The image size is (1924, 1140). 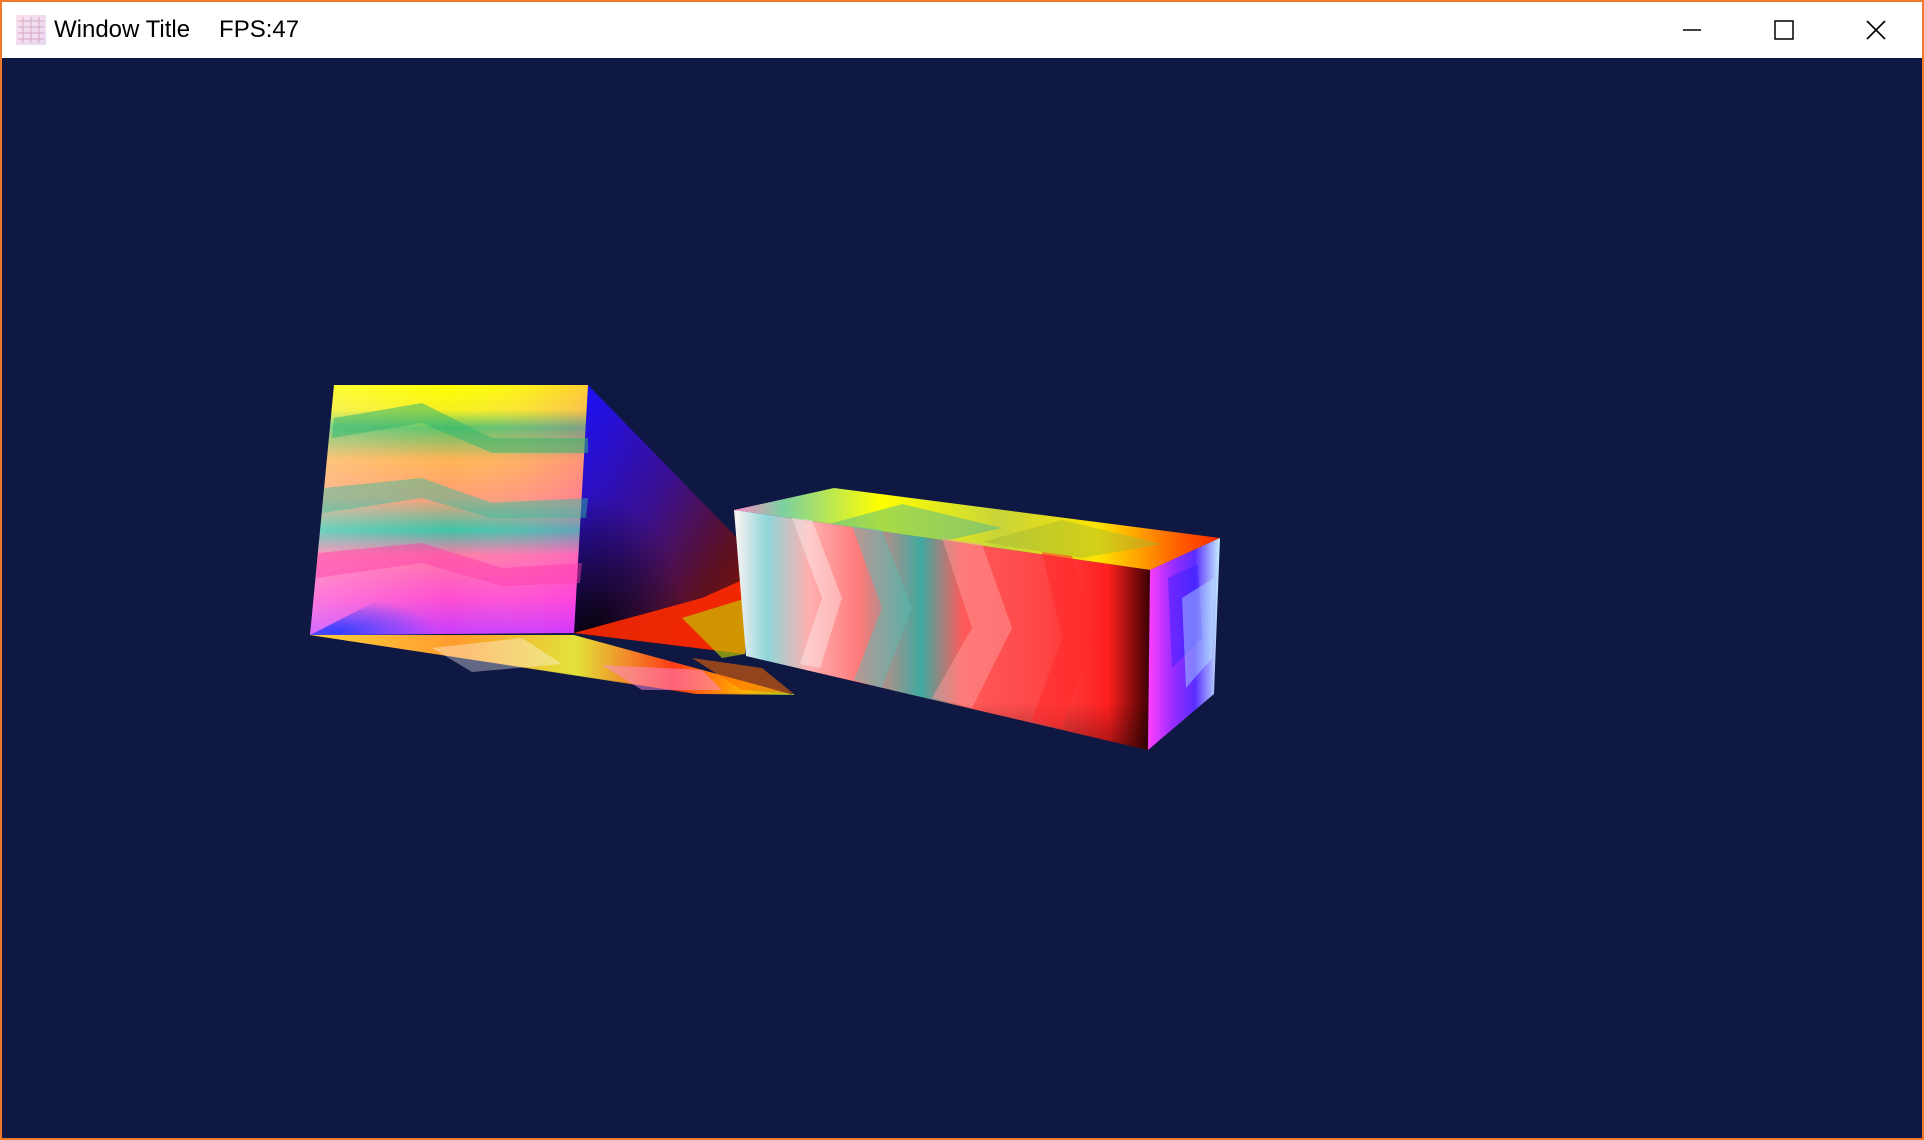 I want to click on close-icon, so click(x=1876, y=30).